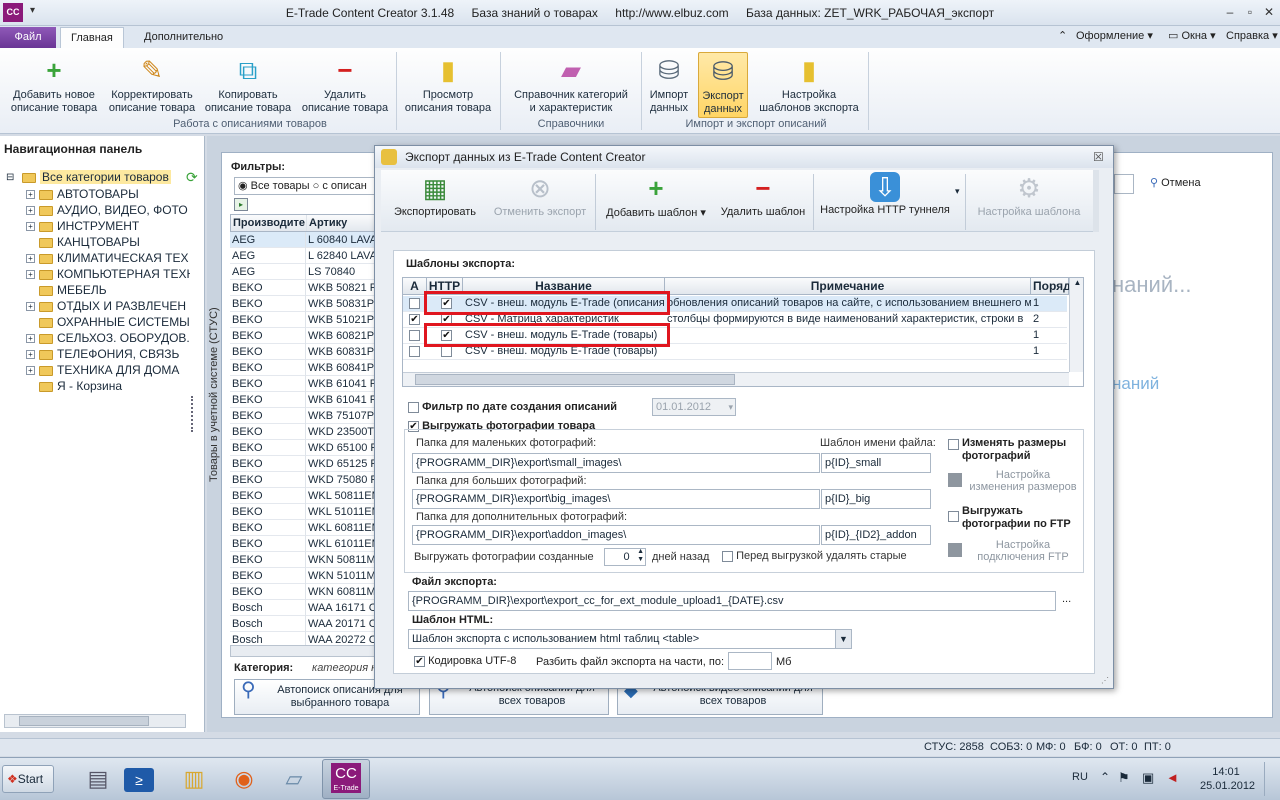 The height and width of the screenshot is (800, 1280). What do you see at coordinates (152, 83) in the screenshot?
I see `edit-description-button: ✎ Корректировать описание товара` at bounding box center [152, 83].